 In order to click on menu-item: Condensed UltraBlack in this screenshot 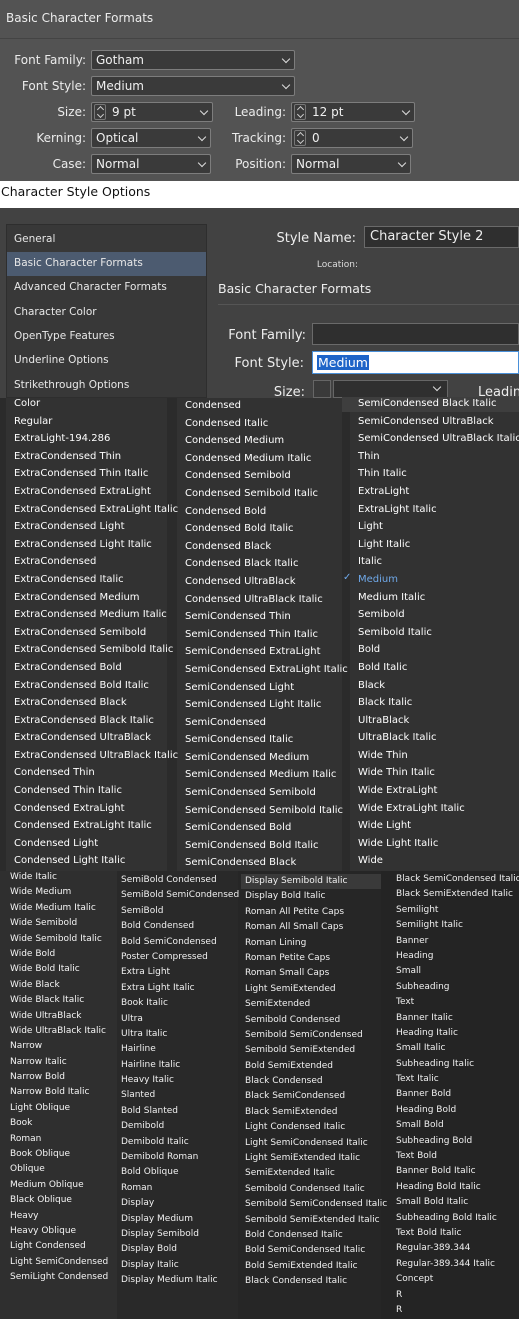, I will do `click(266, 582)`.